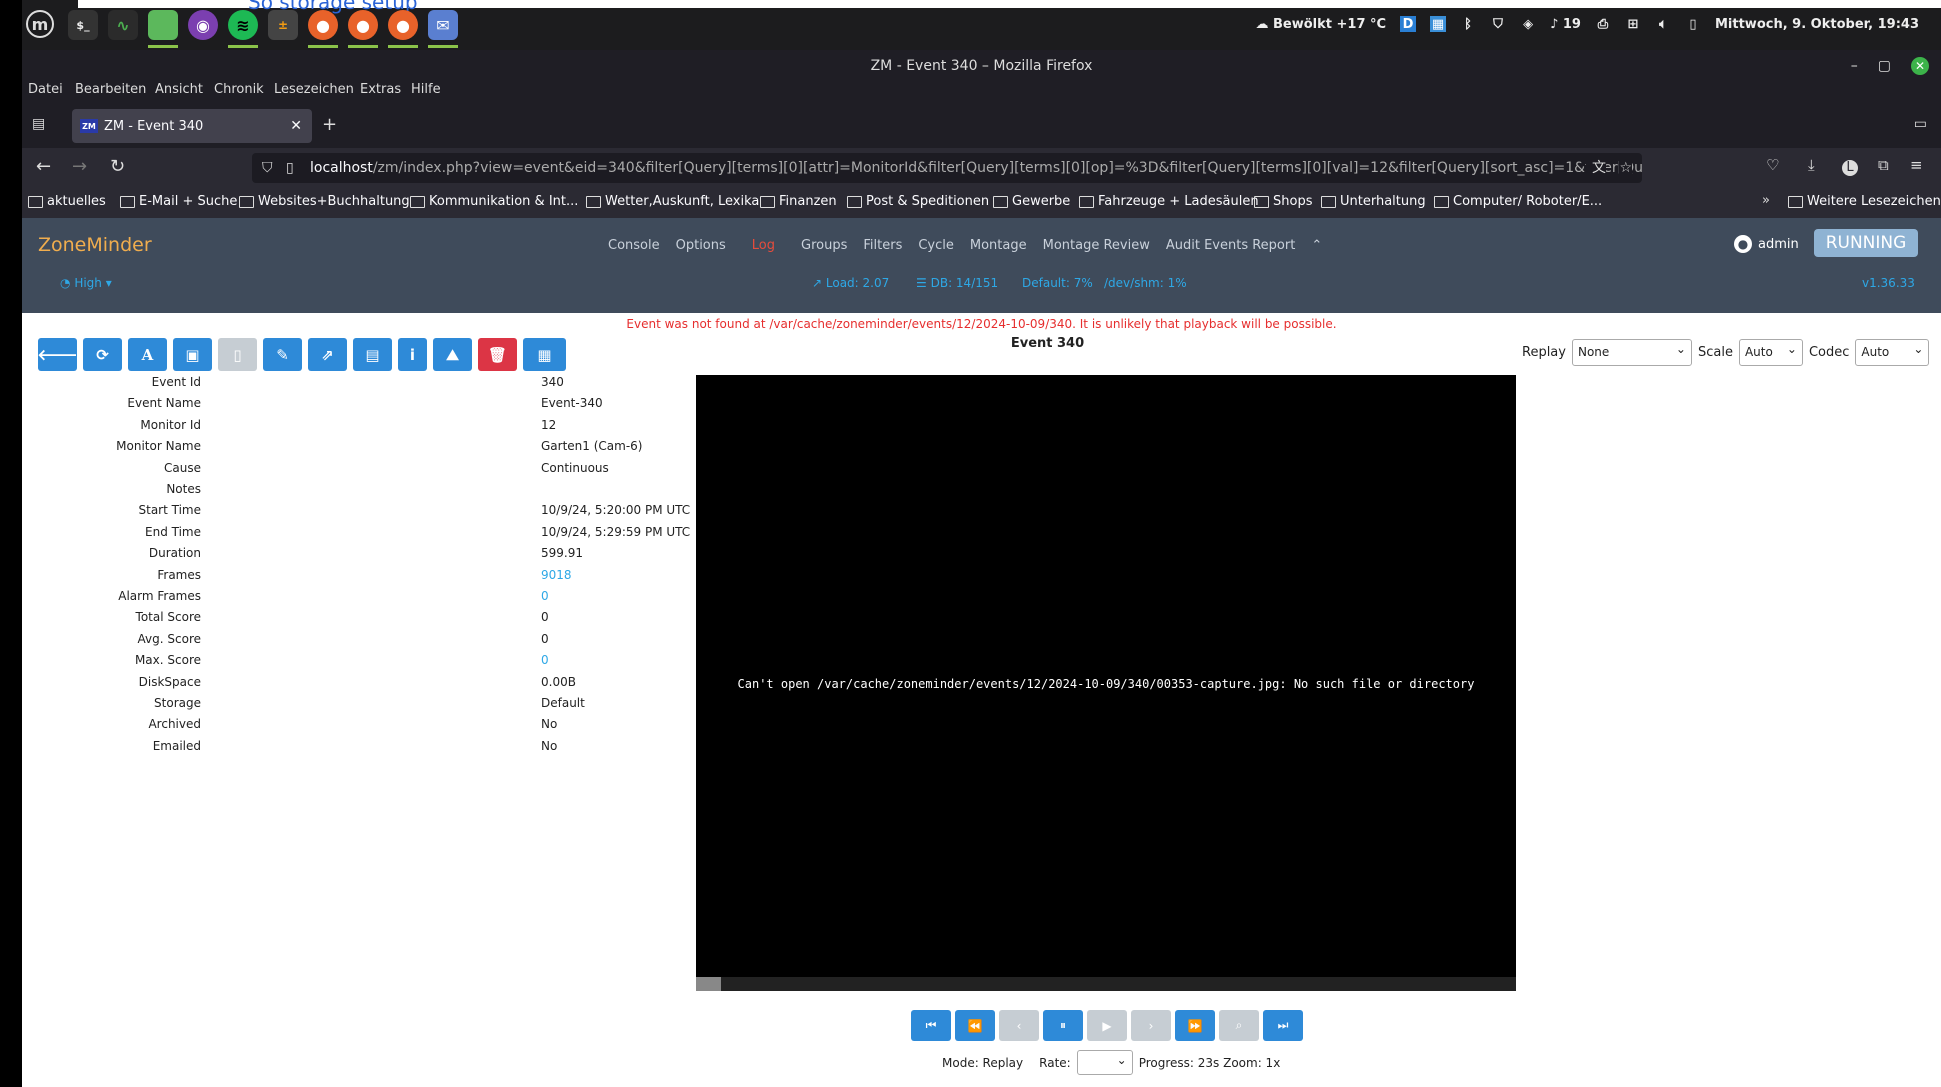 This screenshot has width=1941, height=1087. Describe the element at coordinates (1854, 66) in the screenshot. I see `minimize-icon: –` at that location.